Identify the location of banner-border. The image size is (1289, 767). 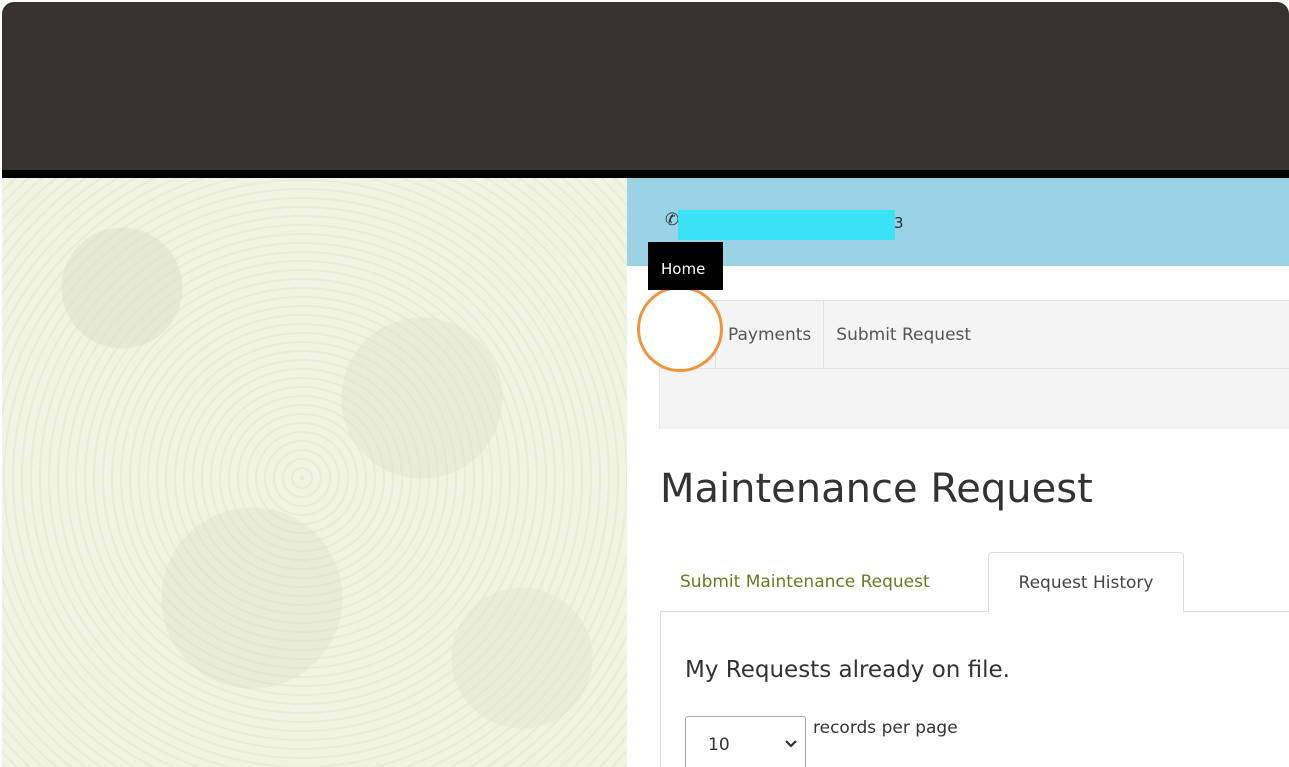
(645, 174).